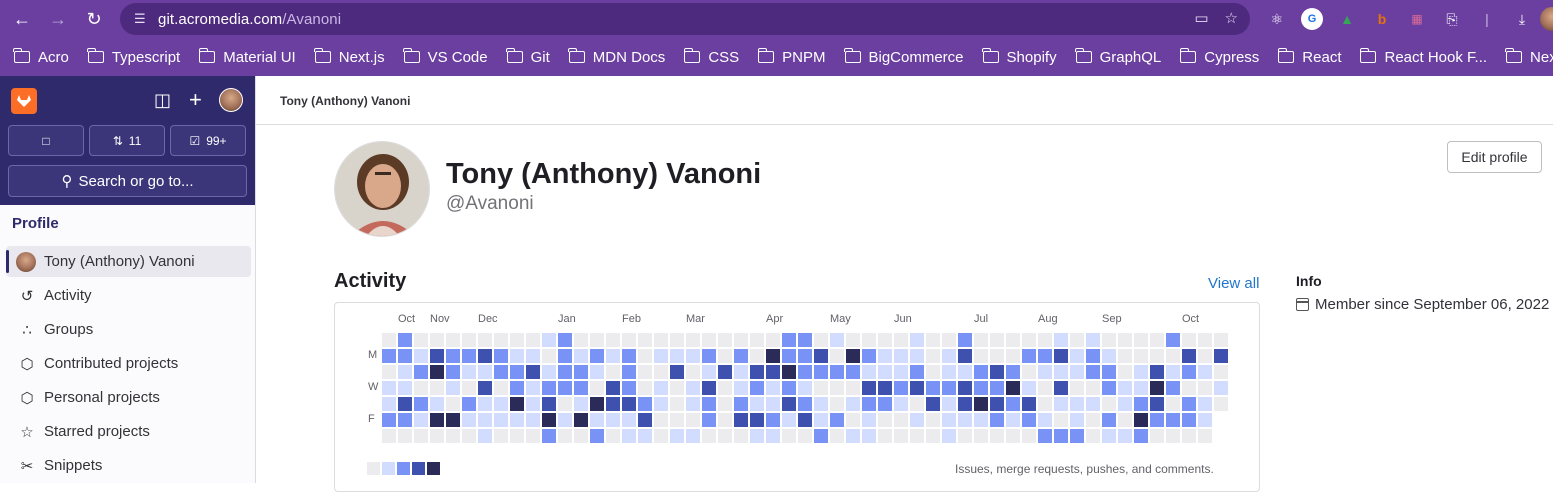  I want to click on forward-icon: →, so click(58, 19).